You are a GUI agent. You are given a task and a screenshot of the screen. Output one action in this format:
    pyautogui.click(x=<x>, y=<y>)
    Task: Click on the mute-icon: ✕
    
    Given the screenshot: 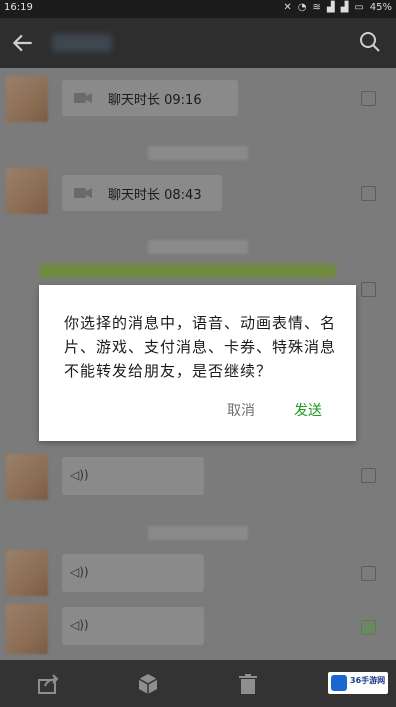 What is the action you would take?
    pyautogui.click(x=287, y=7)
    